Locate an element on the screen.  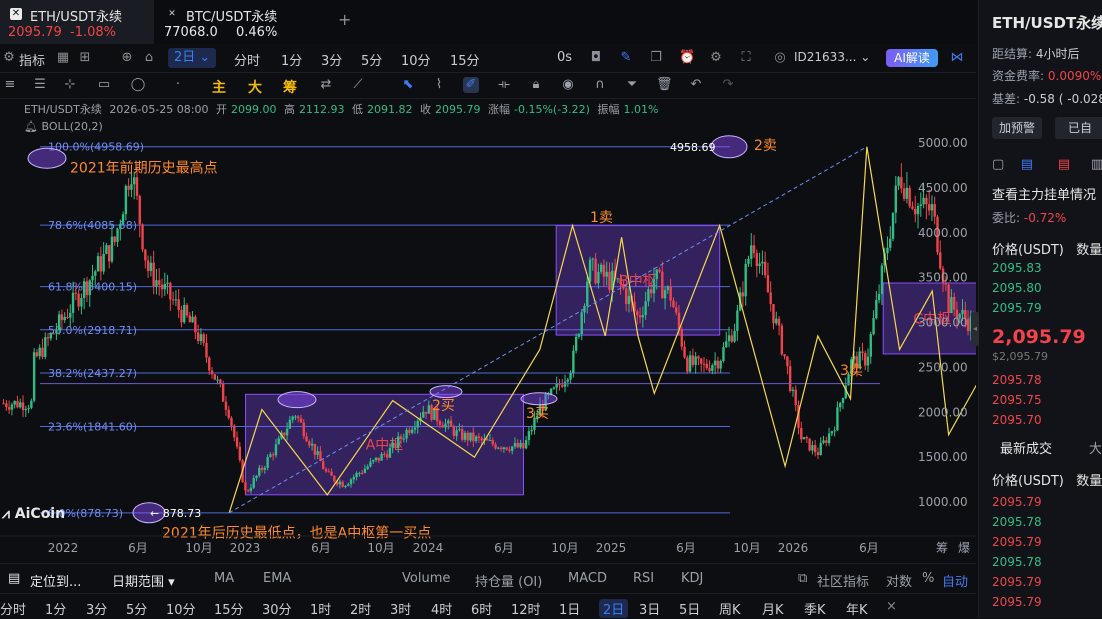
interval-button: 1分 is located at coordinates (291, 59).